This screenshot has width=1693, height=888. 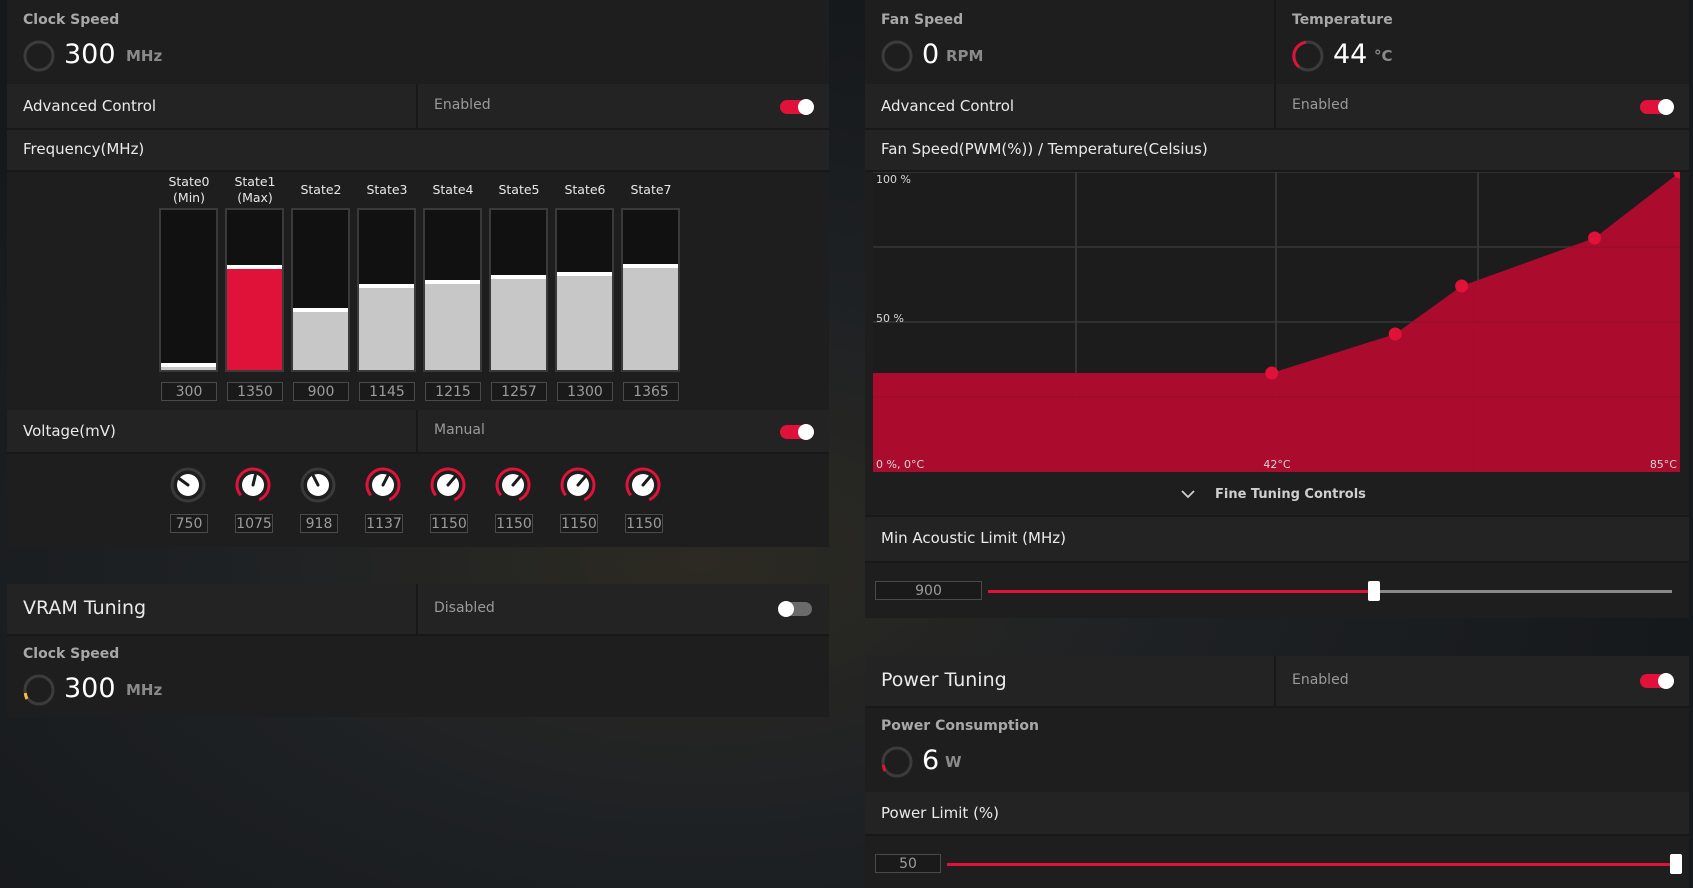 What do you see at coordinates (453, 189) in the screenshot?
I see `state-label: State4` at bounding box center [453, 189].